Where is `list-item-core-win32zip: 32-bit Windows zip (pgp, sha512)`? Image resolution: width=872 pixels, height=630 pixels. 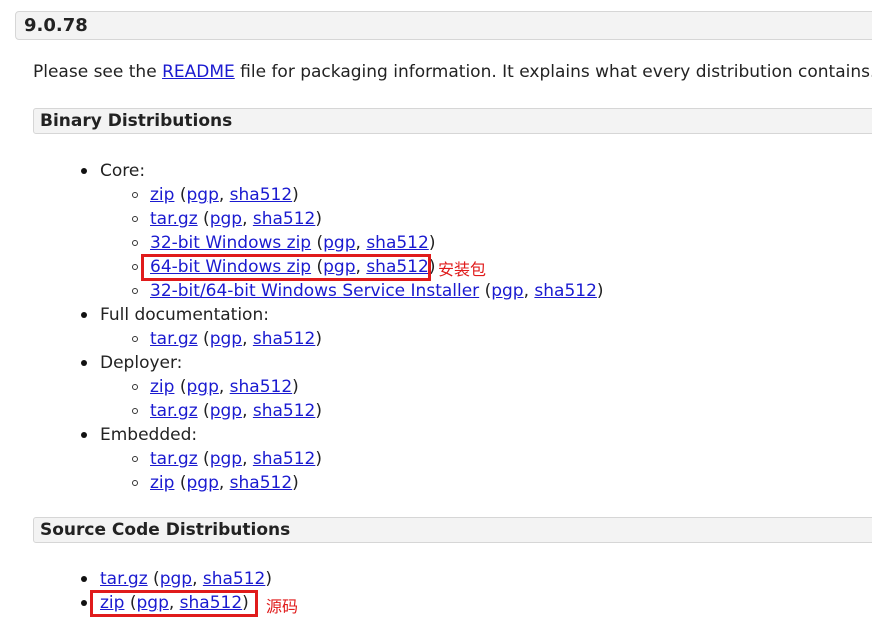
list-item-core-win32zip: 32-bit Windows zip (pgp, sha512) is located at coordinates (293, 243).